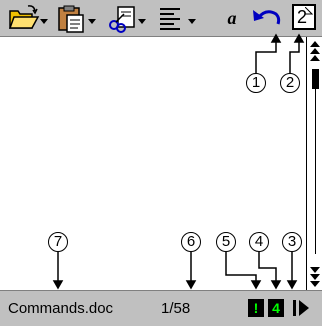  Describe the element at coordinates (256, 308) in the screenshot. I see `alert-indicator: !` at that location.